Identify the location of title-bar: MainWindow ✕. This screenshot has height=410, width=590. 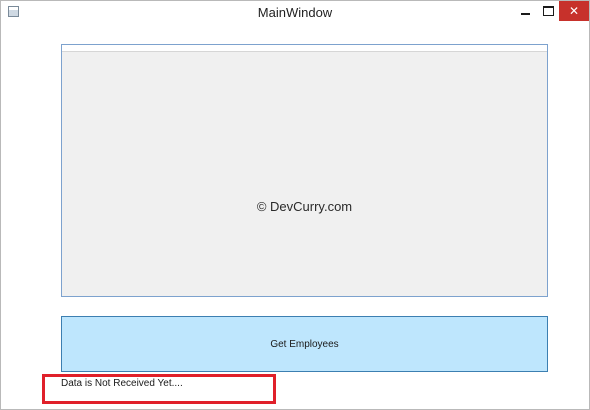
(295, 13).